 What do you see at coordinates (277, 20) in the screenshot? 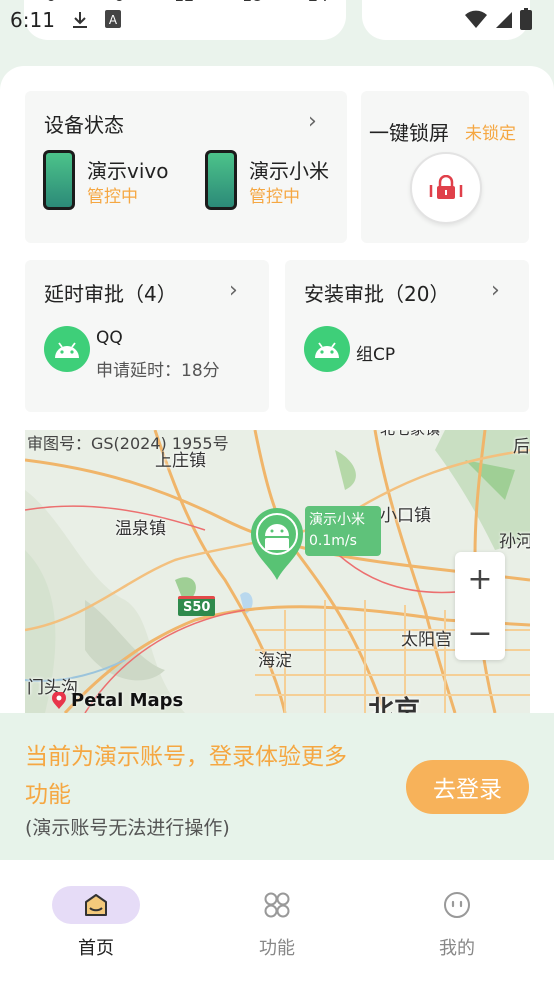
I see `status-bar: 0 6 12 18 24 6:11 A` at bounding box center [277, 20].